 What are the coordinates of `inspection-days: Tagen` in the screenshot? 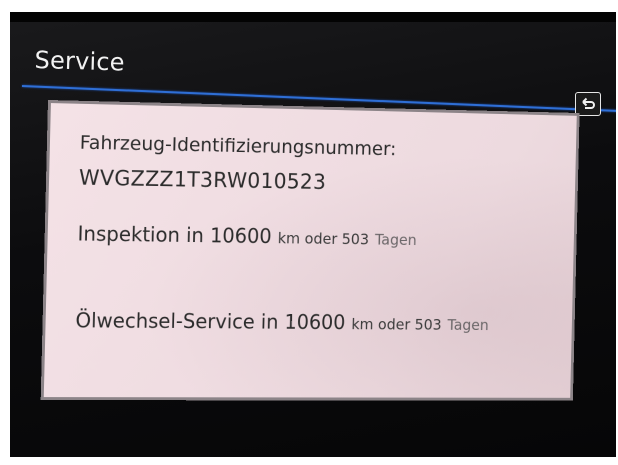 It's located at (395, 239).